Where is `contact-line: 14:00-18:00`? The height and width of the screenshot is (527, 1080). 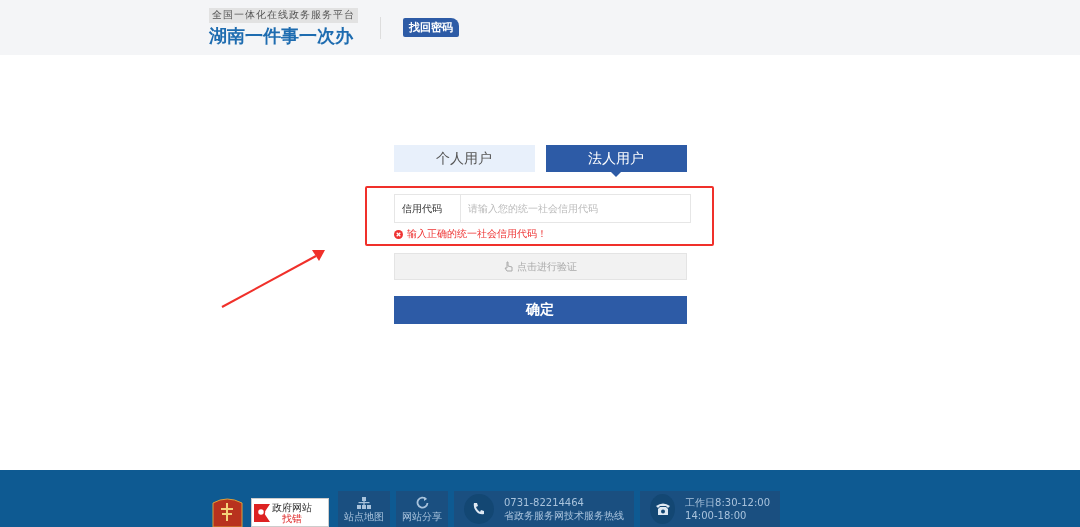
contact-line: 14:00-18:00 is located at coordinates (716, 515).